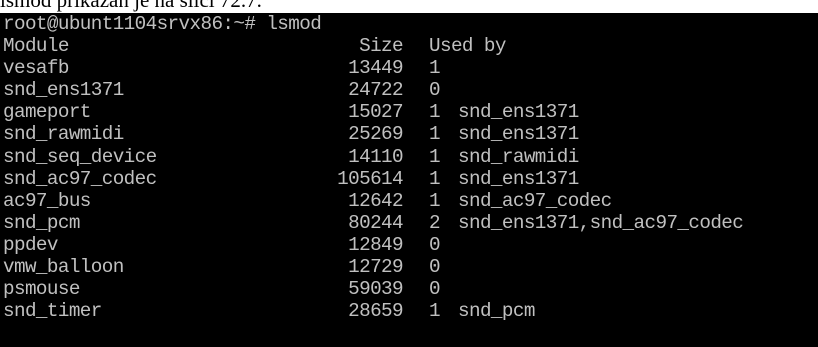  Describe the element at coordinates (375, 90) in the screenshot. I see `module-size: 24722` at that location.